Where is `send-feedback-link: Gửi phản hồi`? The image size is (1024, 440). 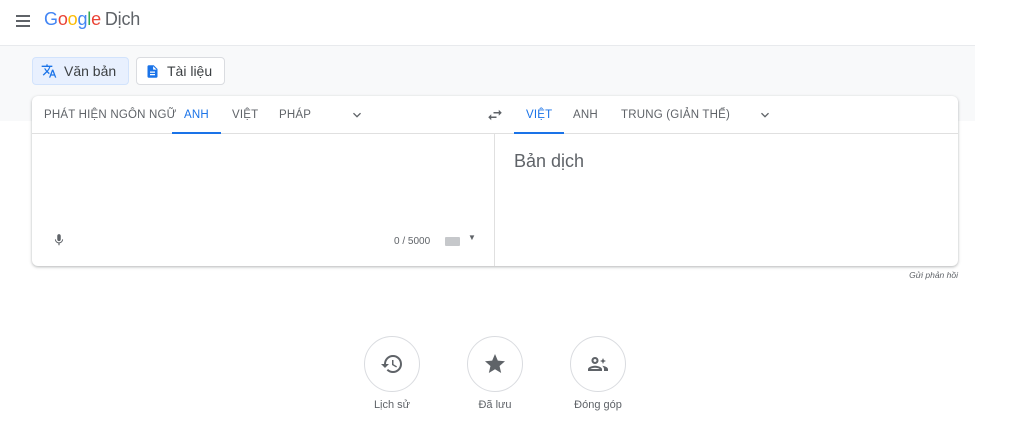 send-feedback-link: Gửi phản hồi is located at coordinates (919, 275).